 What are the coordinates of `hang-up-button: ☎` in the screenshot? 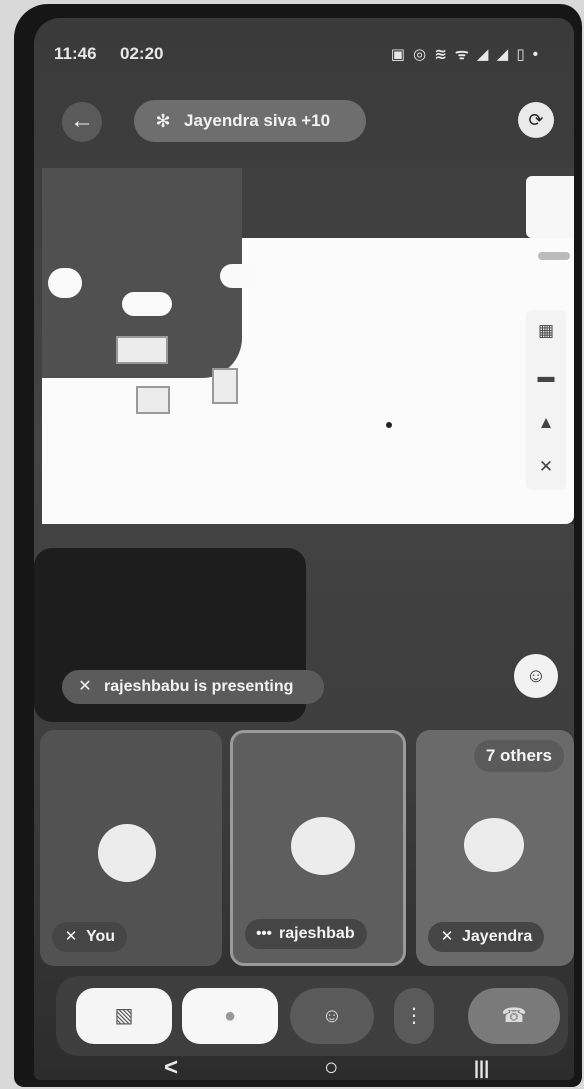 It's located at (514, 1016).